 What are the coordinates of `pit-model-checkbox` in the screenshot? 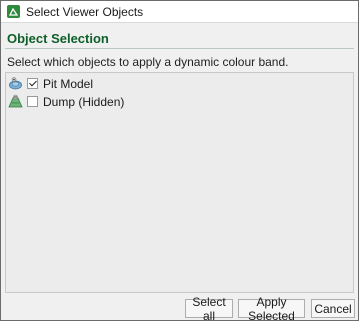 It's located at (32, 83).